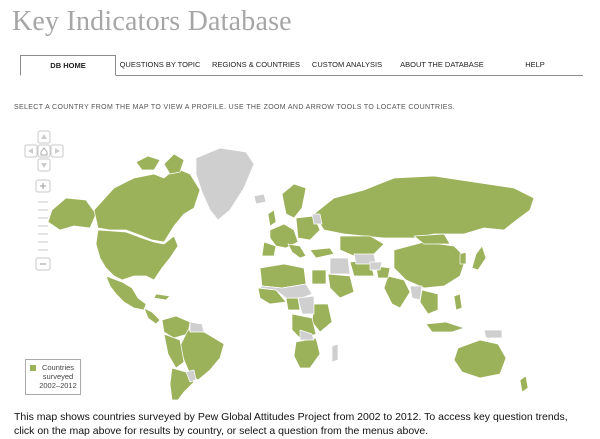 The height and width of the screenshot is (439, 600). I want to click on scandinavia, so click(294, 201).